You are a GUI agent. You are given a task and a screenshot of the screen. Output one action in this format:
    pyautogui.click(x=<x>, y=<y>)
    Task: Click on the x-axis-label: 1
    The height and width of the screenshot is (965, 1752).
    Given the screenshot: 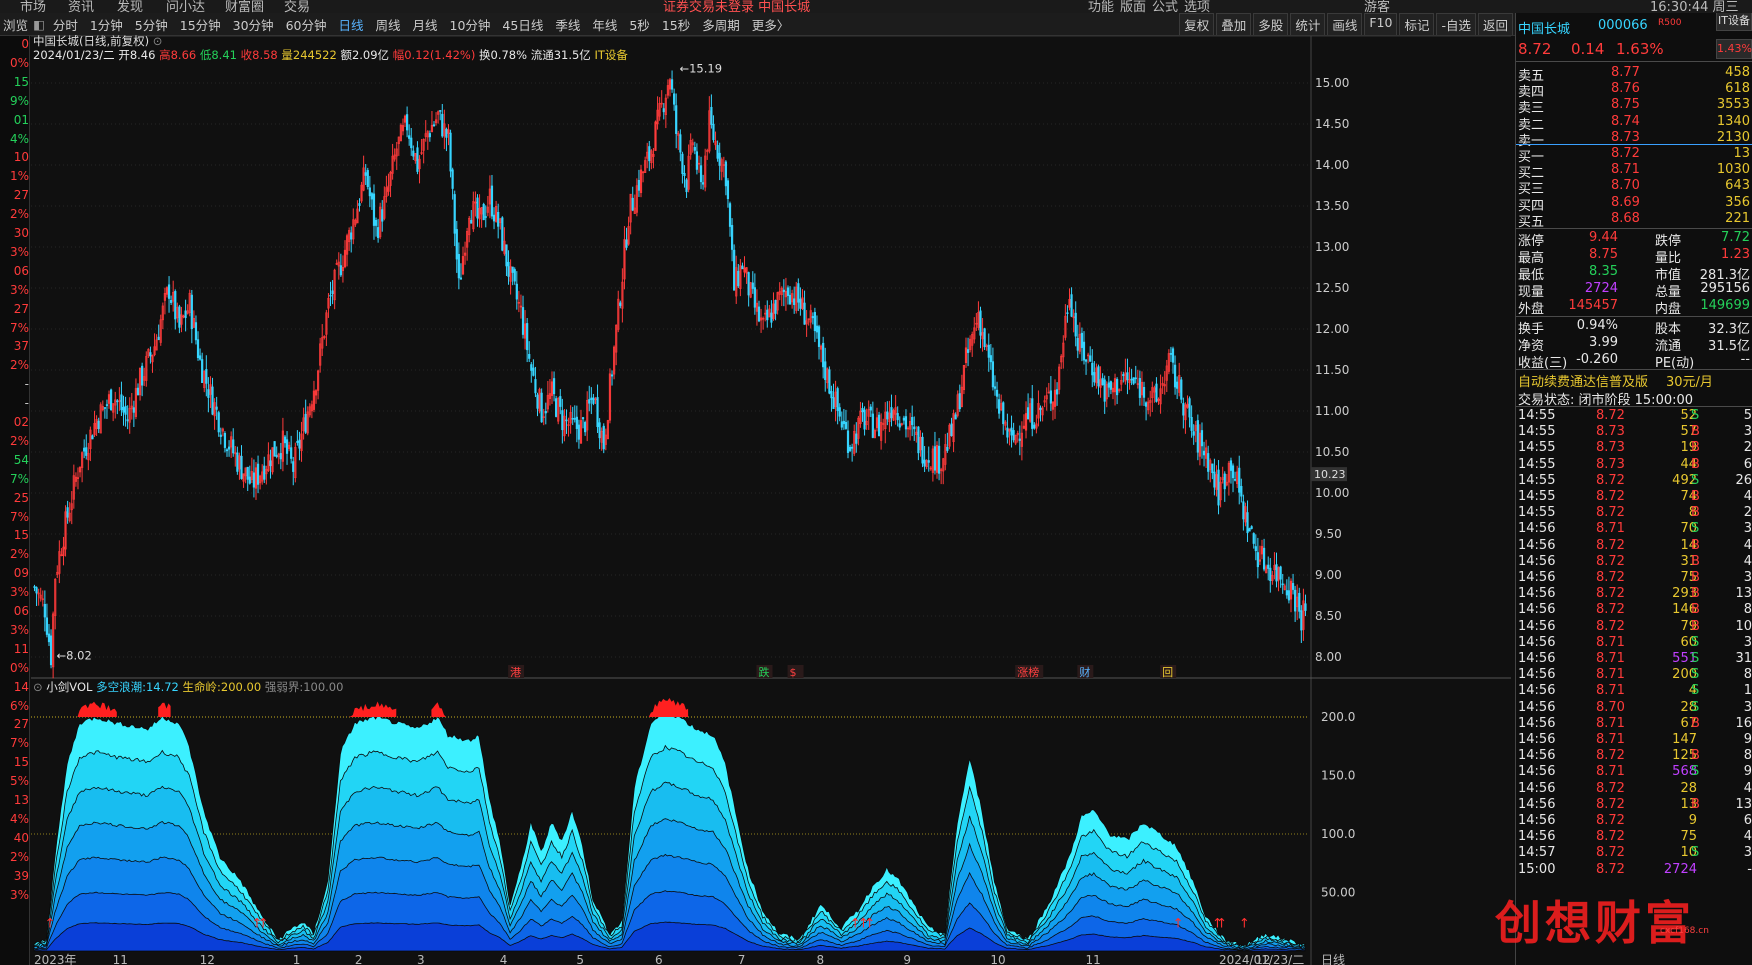 What is the action you would take?
    pyautogui.click(x=297, y=959)
    